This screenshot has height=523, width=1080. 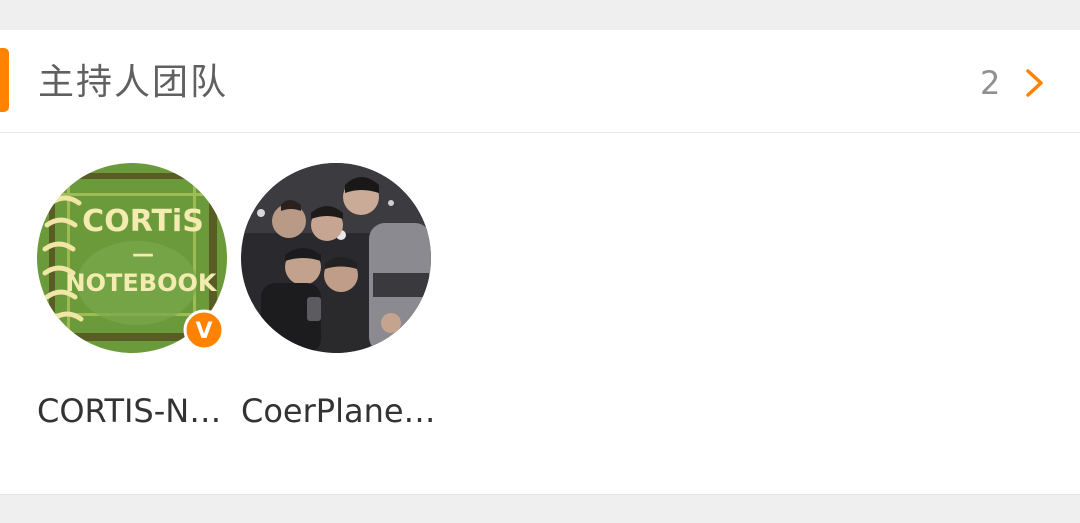 I want to click on accent-bar, so click(x=4, y=80).